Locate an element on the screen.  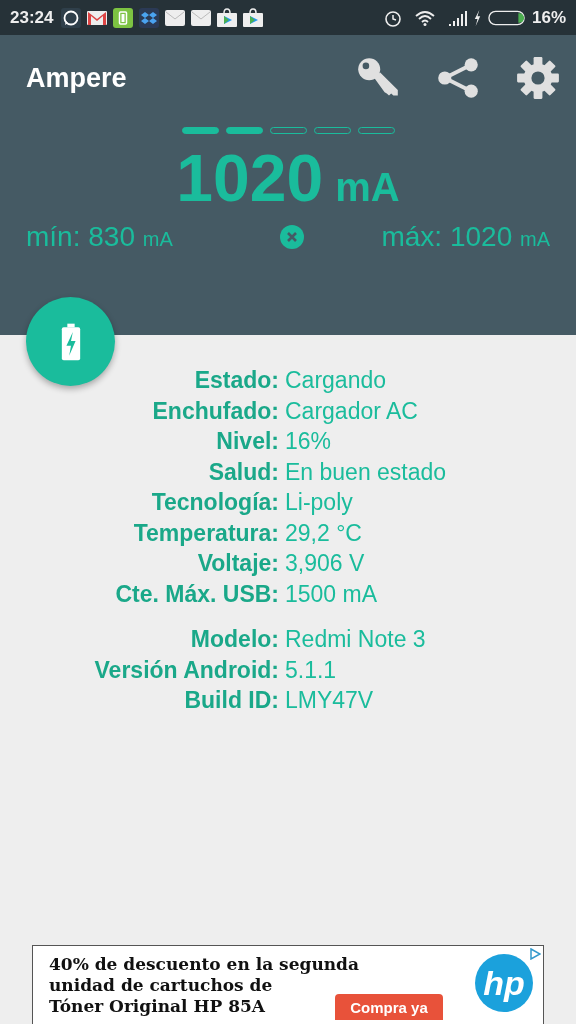
share-icon is located at coordinates (458, 78).